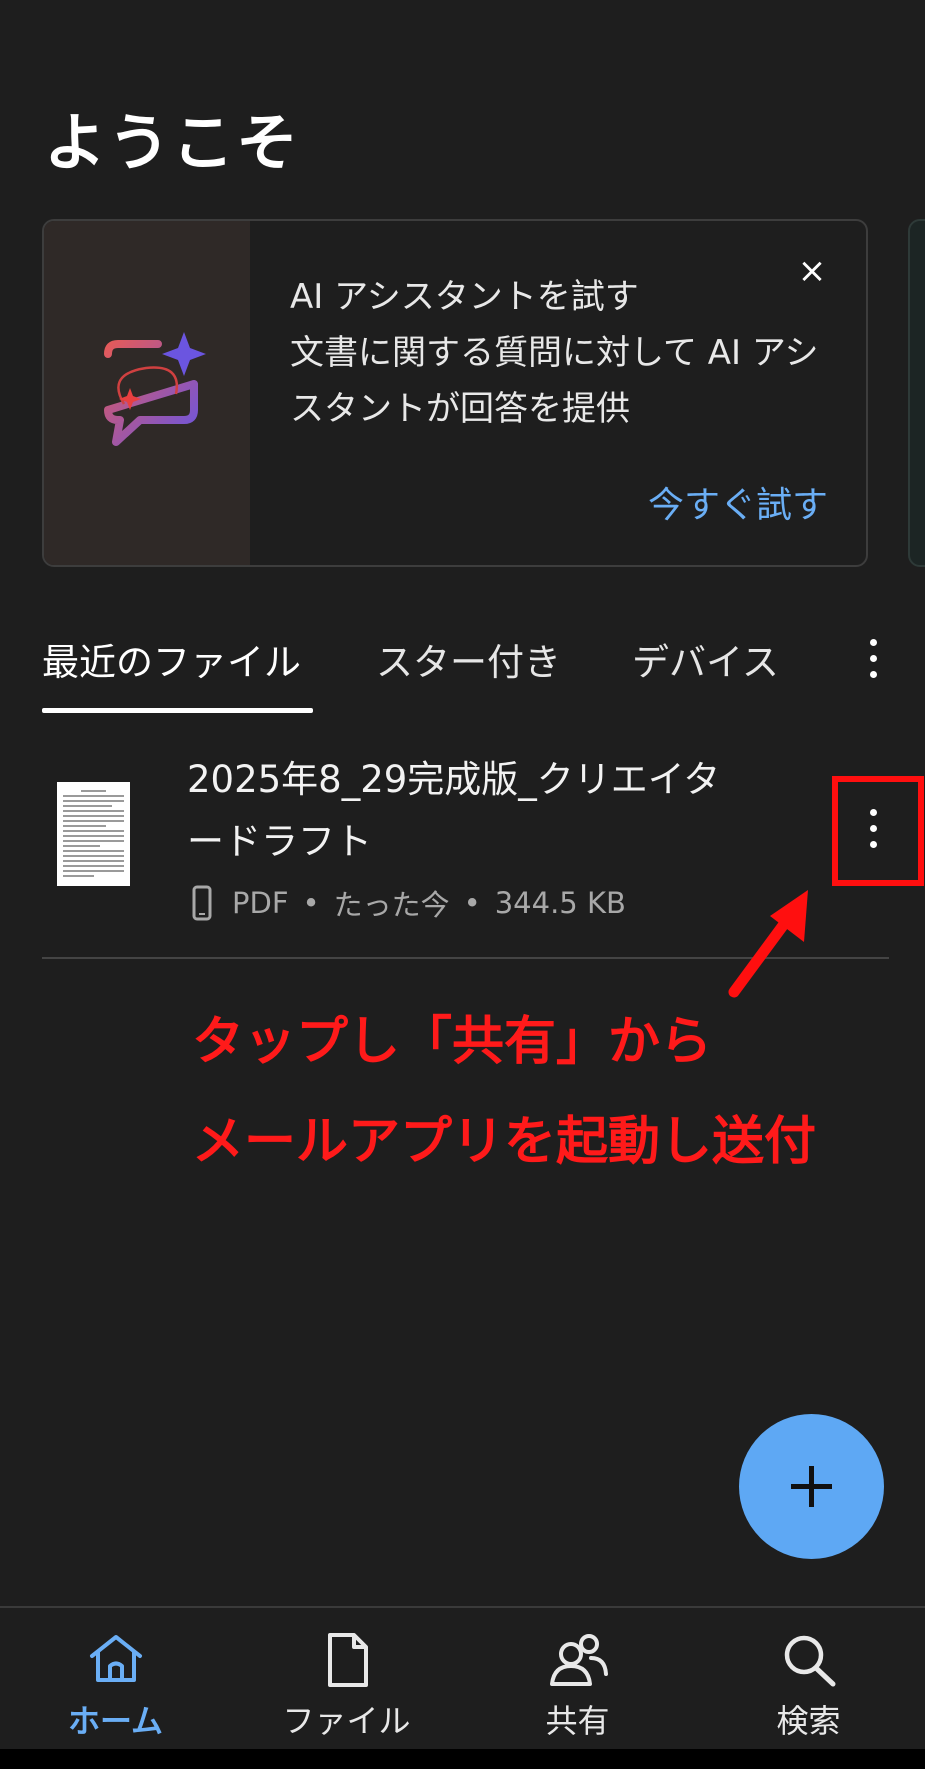  Describe the element at coordinates (578, 1660) in the screenshot. I see `shared-people-icon` at that location.